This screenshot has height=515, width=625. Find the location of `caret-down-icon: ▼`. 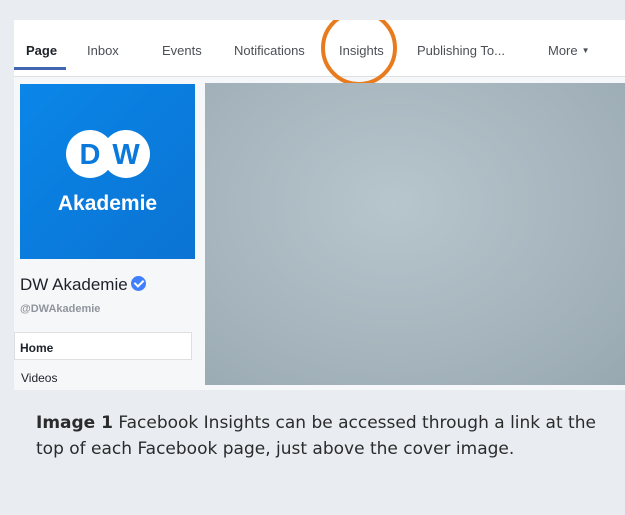

caret-down-icon: ▼ is located at coordinates (585, 50).